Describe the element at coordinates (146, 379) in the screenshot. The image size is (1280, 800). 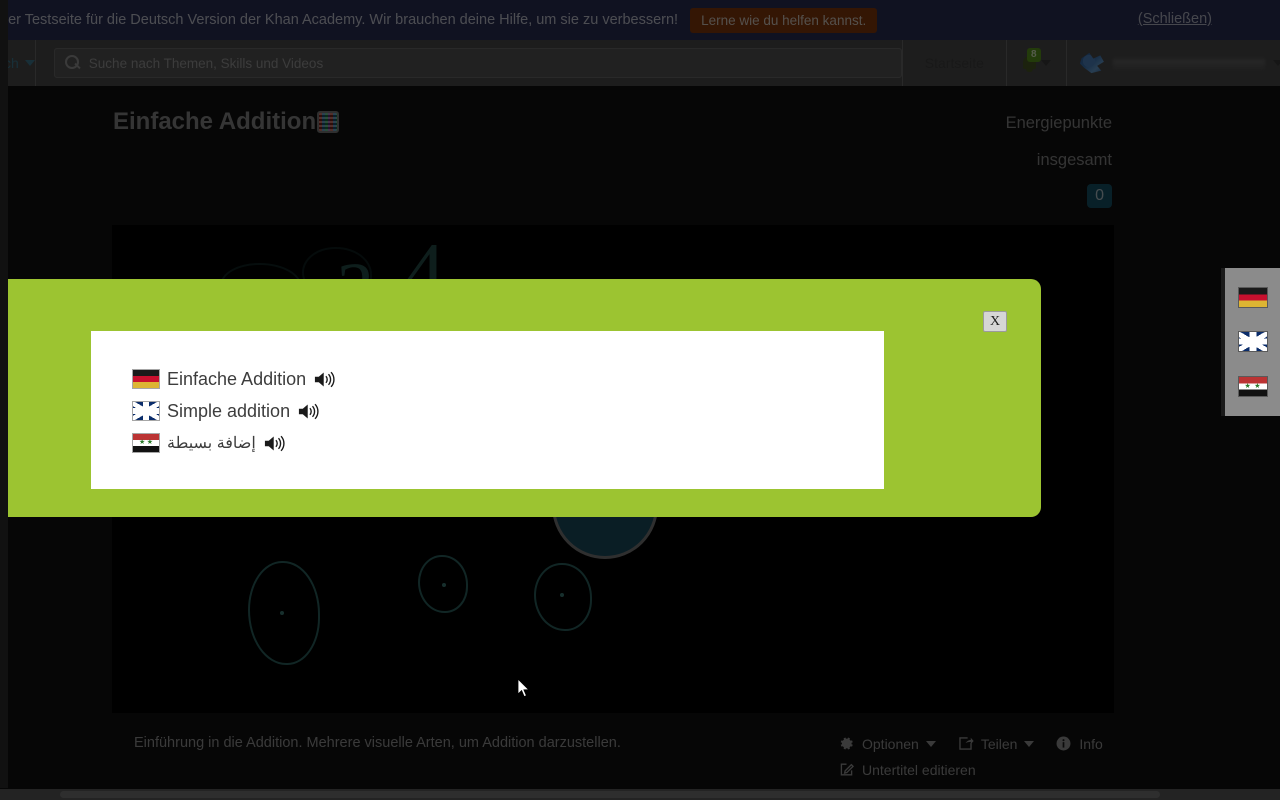
I see `flag-de-icon` at that location.